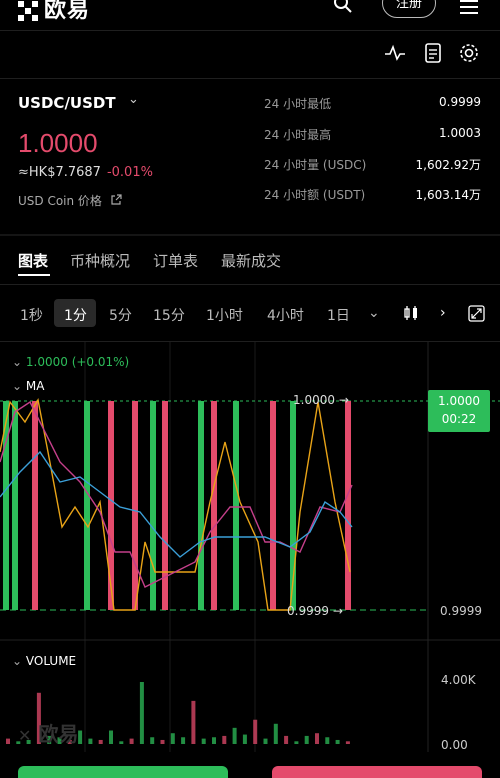 The height and width of the screenshot is (778, 500). What do you see at coordinates (298, 135) in the screenshot?
I see `stat-label-high: 24 小时最高` at bounding box center [298, 135].